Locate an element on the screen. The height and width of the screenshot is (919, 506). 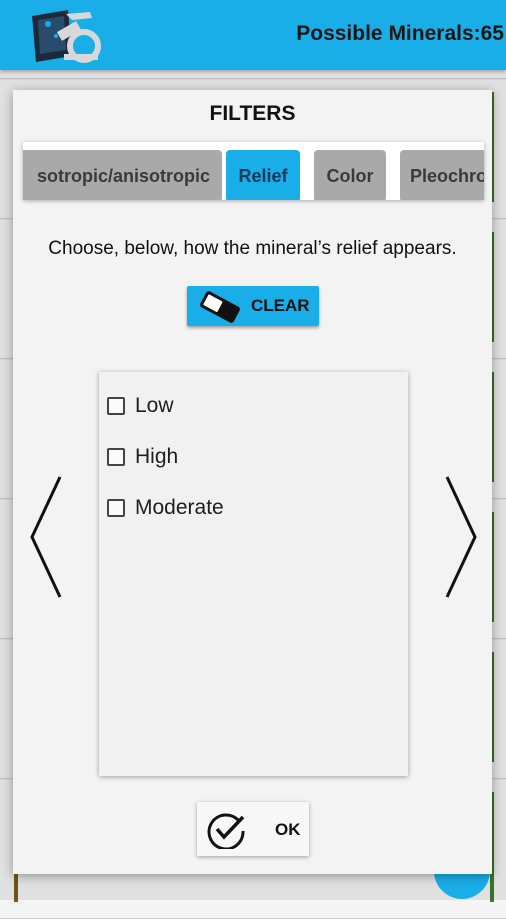
low-checkbox is located at coordinates (116, 406).